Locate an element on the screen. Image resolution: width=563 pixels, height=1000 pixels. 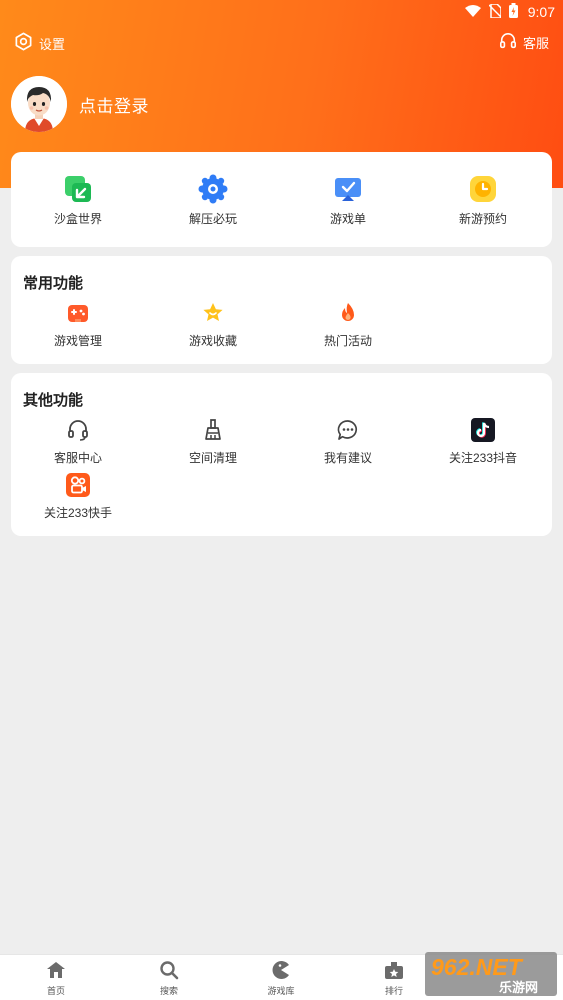
common-functions-card: 常用功能 游戏管理 游戏收藏 热门活动 is located at coordinates (281, 310).